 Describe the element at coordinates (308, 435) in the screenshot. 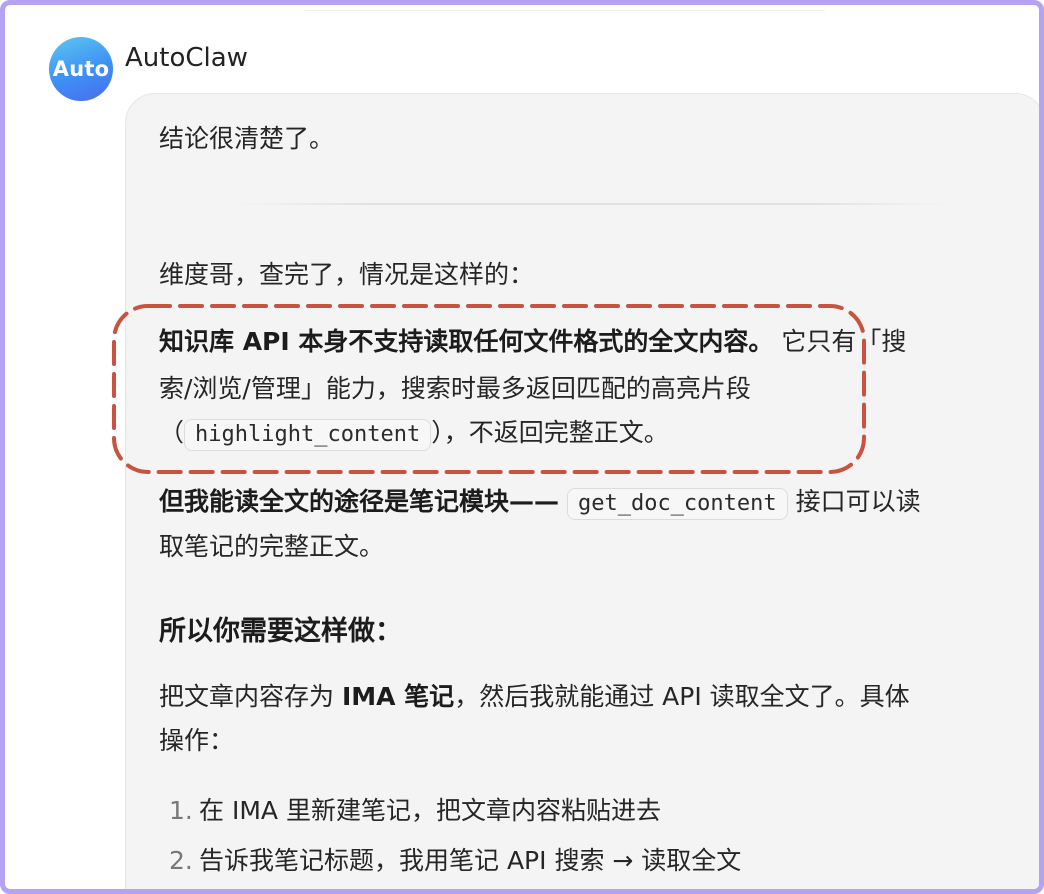

I see `inline-code-highlight-content: highlight_content` at that location.